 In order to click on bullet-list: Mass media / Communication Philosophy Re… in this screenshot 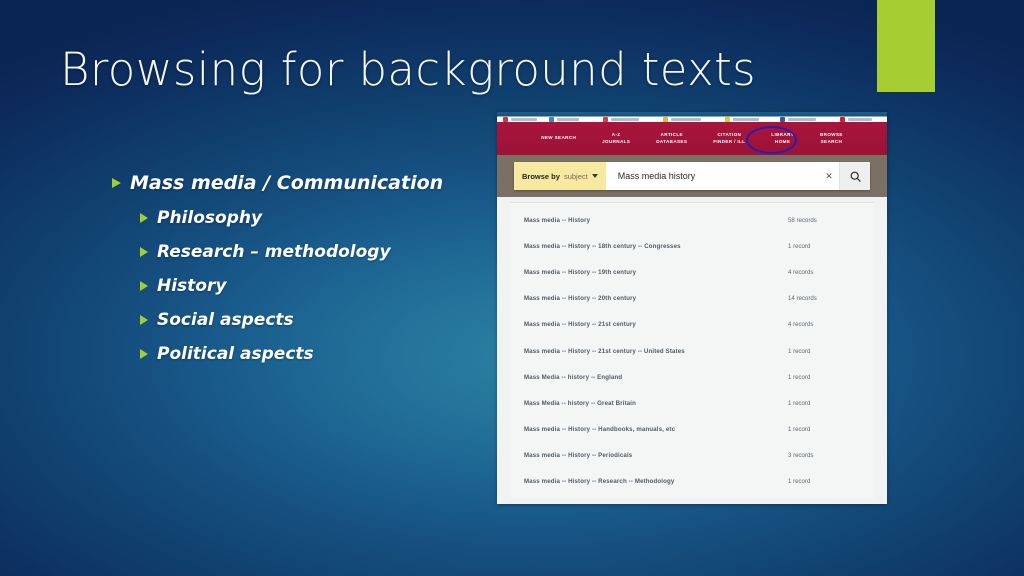, I will do `click(292, 275)`.